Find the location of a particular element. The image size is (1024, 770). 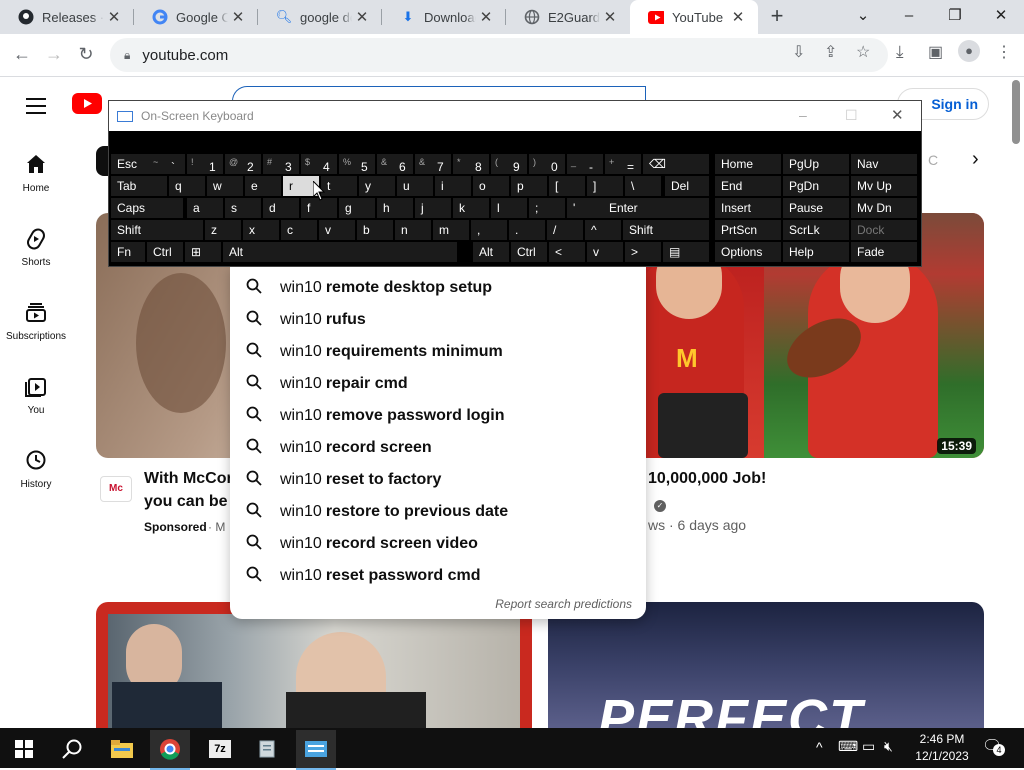

osk-key: h is located at coordinates (395, 208).